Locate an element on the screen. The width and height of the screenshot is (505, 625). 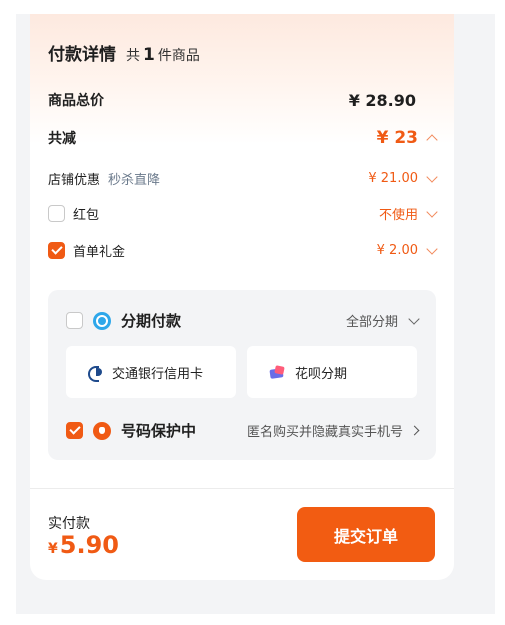
item-count: 共 1 件商品 is located at coordinates (163, 55).